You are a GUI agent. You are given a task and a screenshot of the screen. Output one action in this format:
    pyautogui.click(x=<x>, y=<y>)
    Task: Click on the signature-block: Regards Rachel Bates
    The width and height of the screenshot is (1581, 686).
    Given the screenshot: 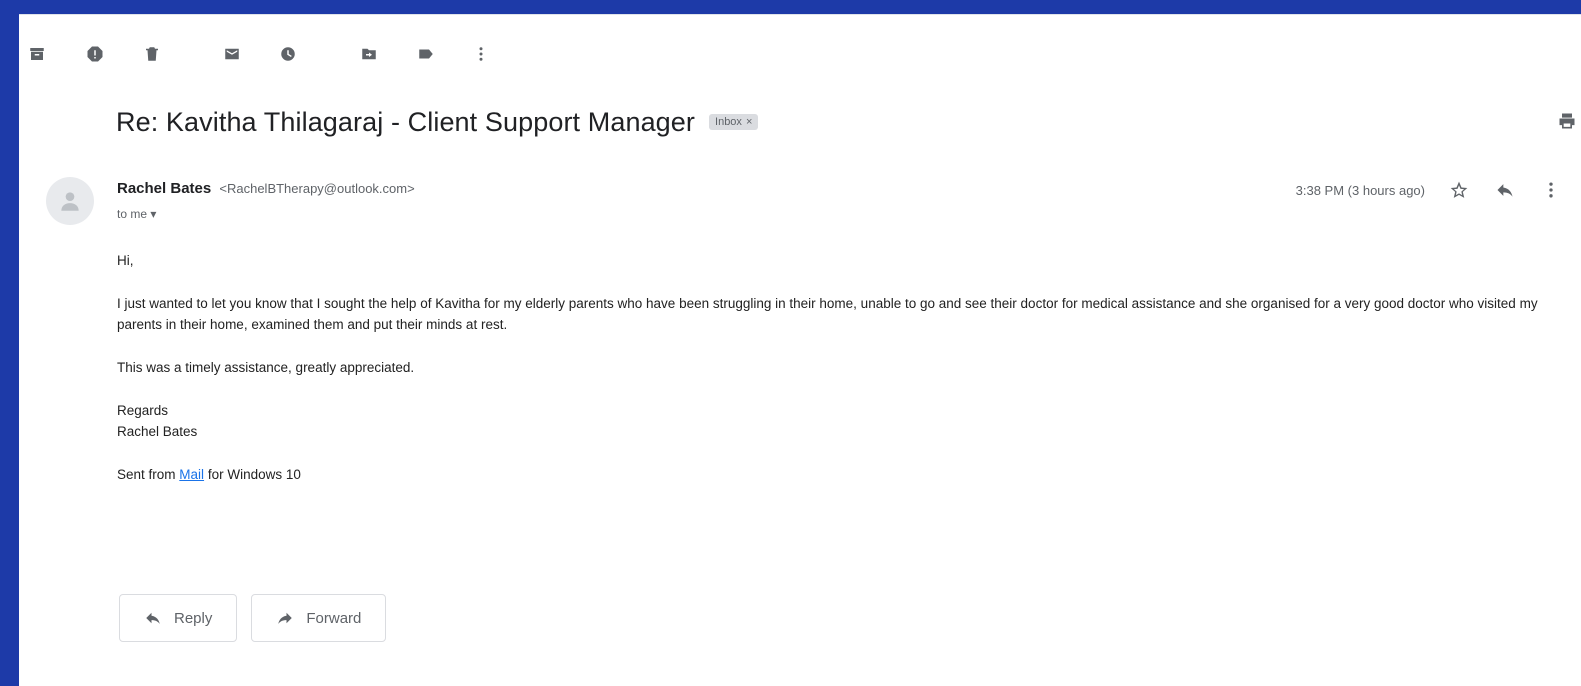 What is the action you would take?
    pyautogui.click(x=837, y=421)
    